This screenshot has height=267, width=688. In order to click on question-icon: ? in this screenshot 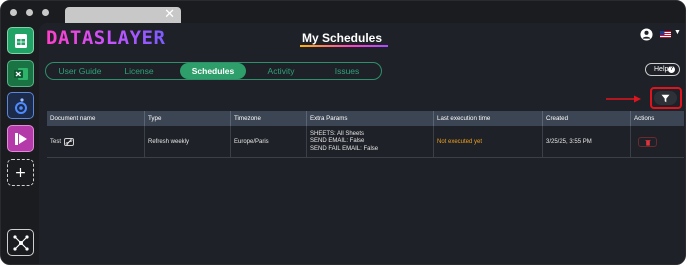, I will do `click(671, 69)`.